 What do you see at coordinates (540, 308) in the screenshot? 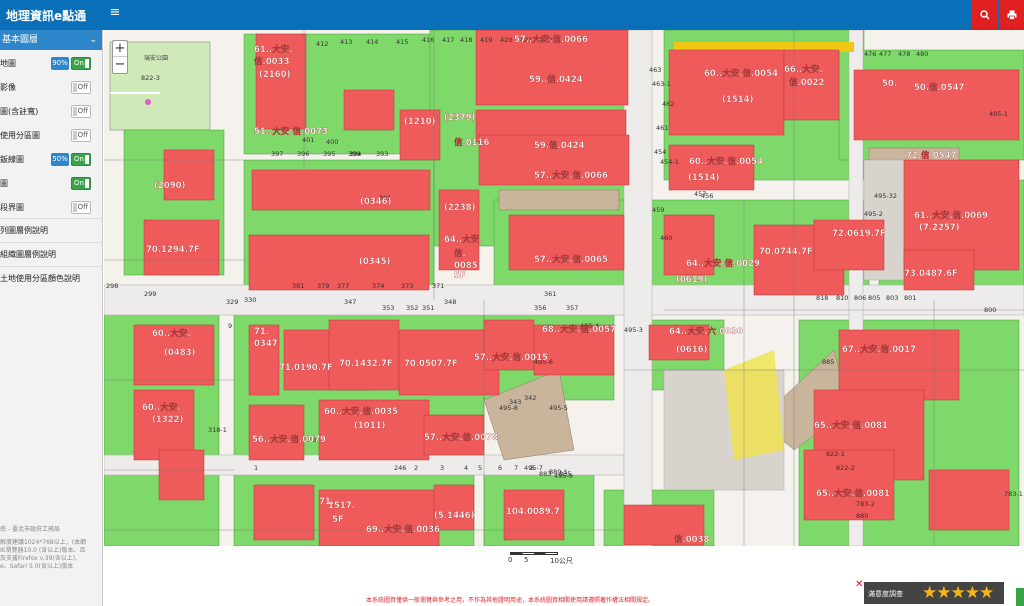
I see `parcel-number: 356` at bounding box center [540, 308].